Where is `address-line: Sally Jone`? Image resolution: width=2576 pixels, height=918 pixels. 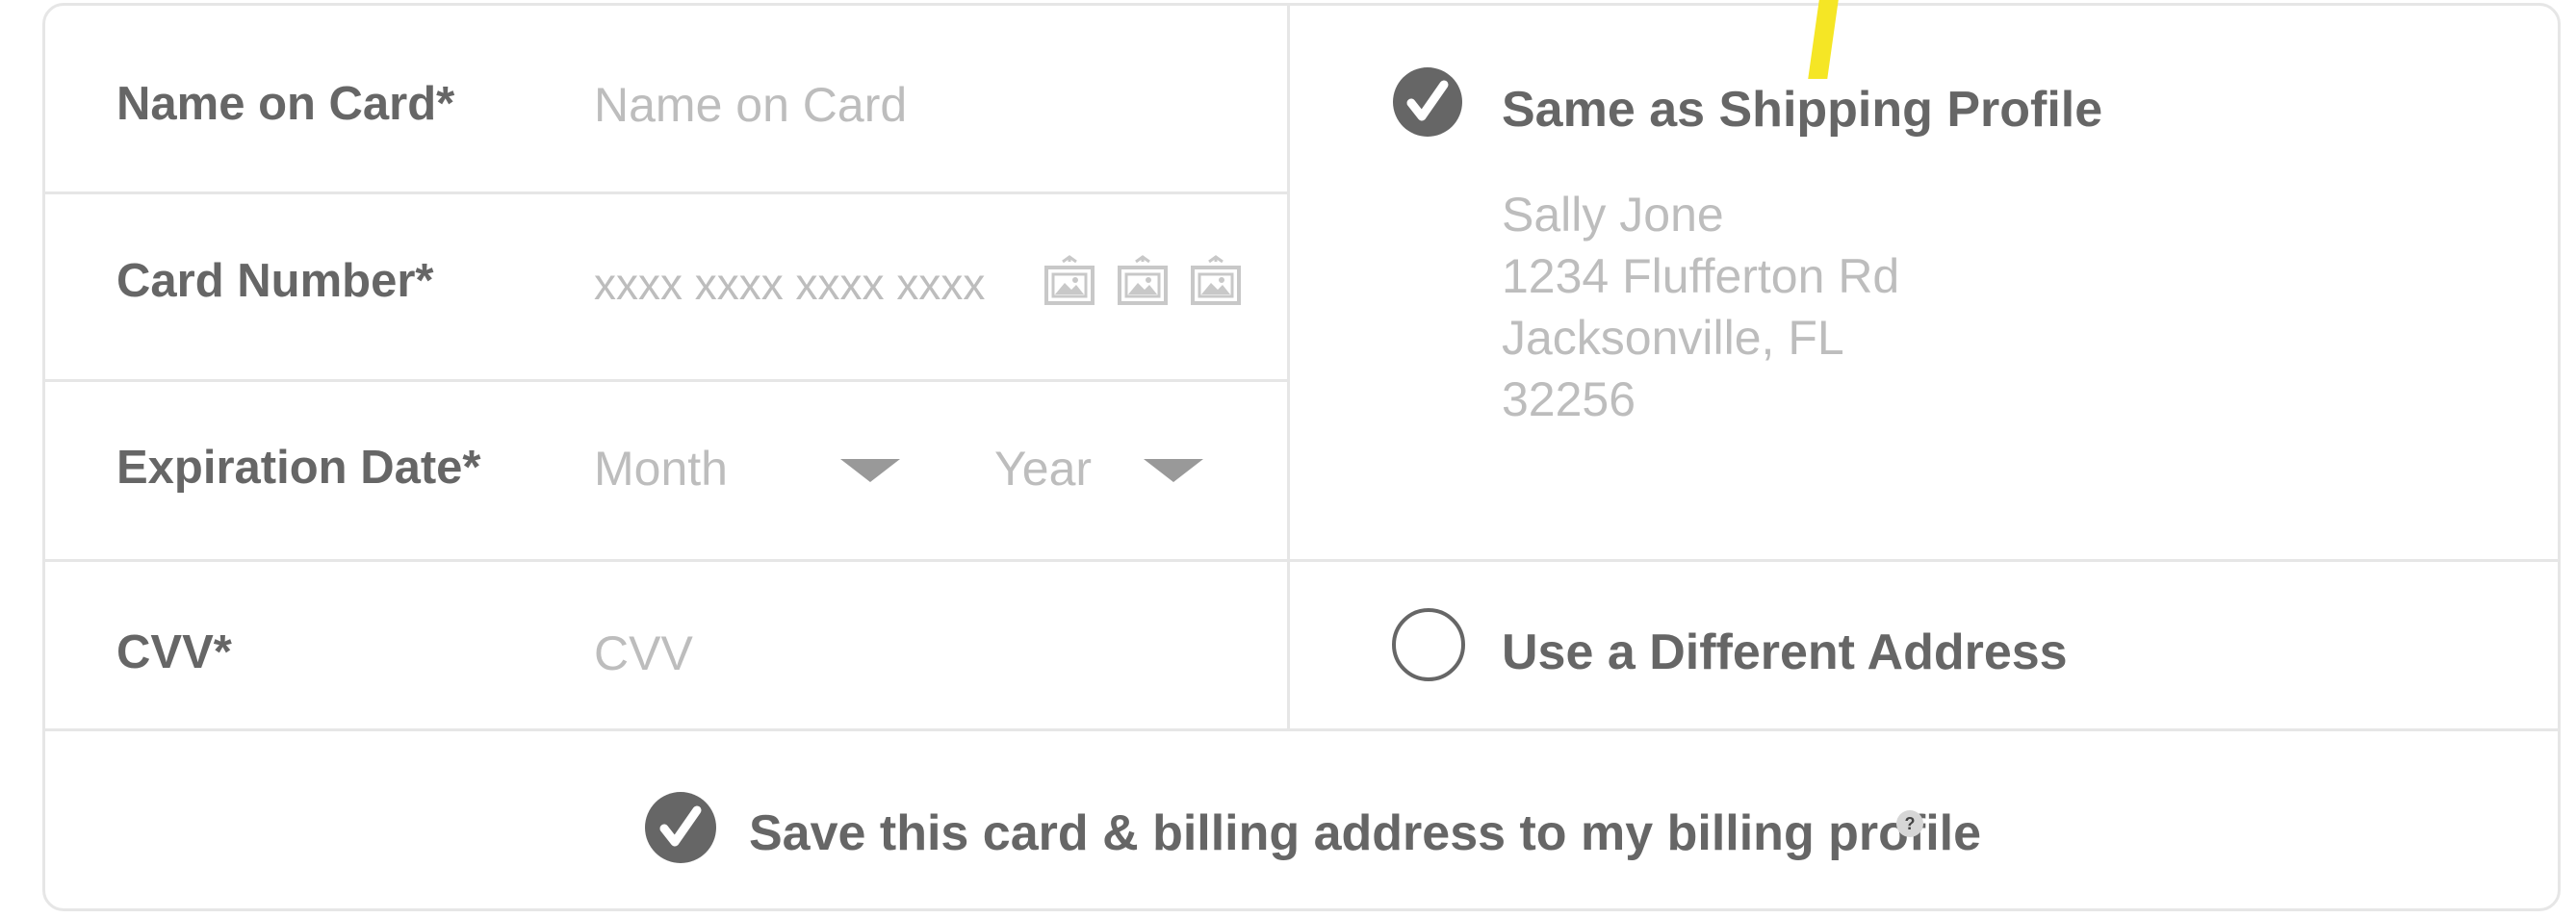 address-line: Sally Jone is located at coordinates (1613, 215).